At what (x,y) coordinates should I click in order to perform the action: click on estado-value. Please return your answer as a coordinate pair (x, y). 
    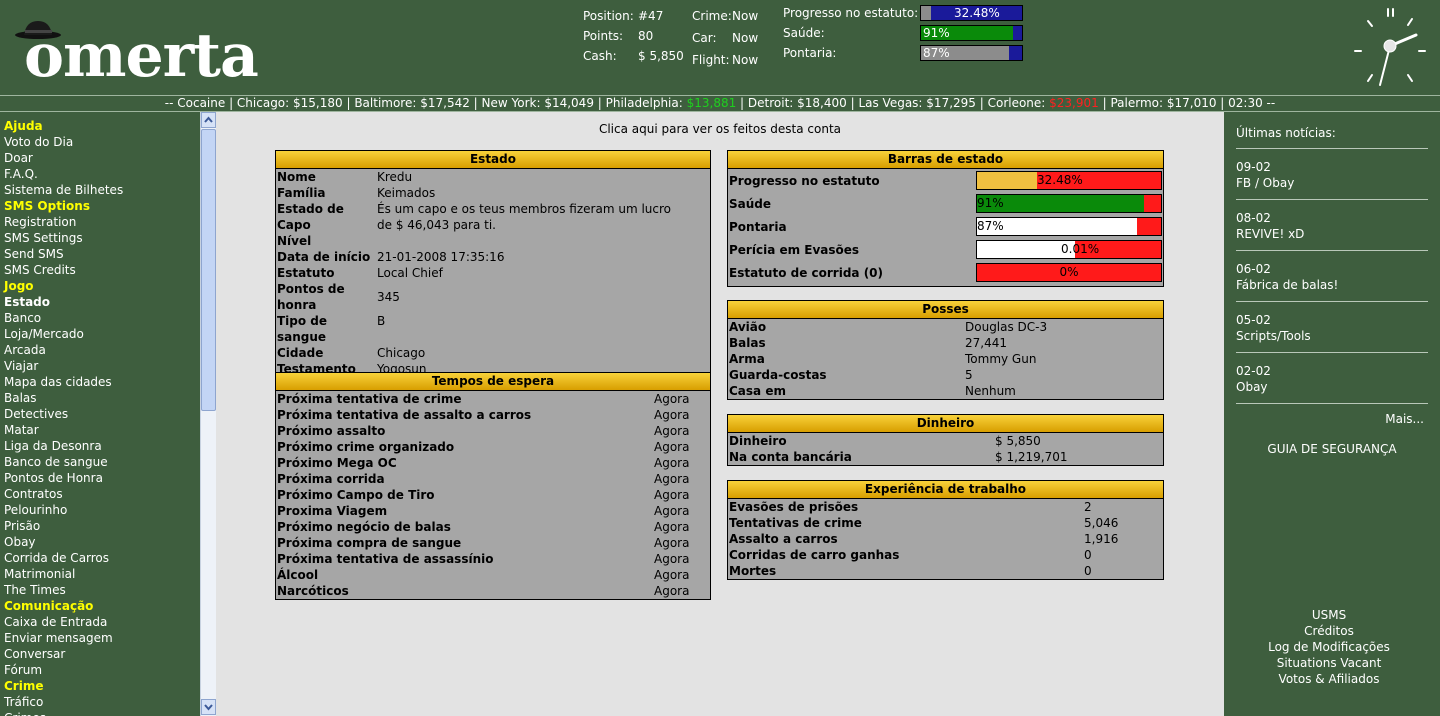
    Looking at the image, I should click on (543, 241).